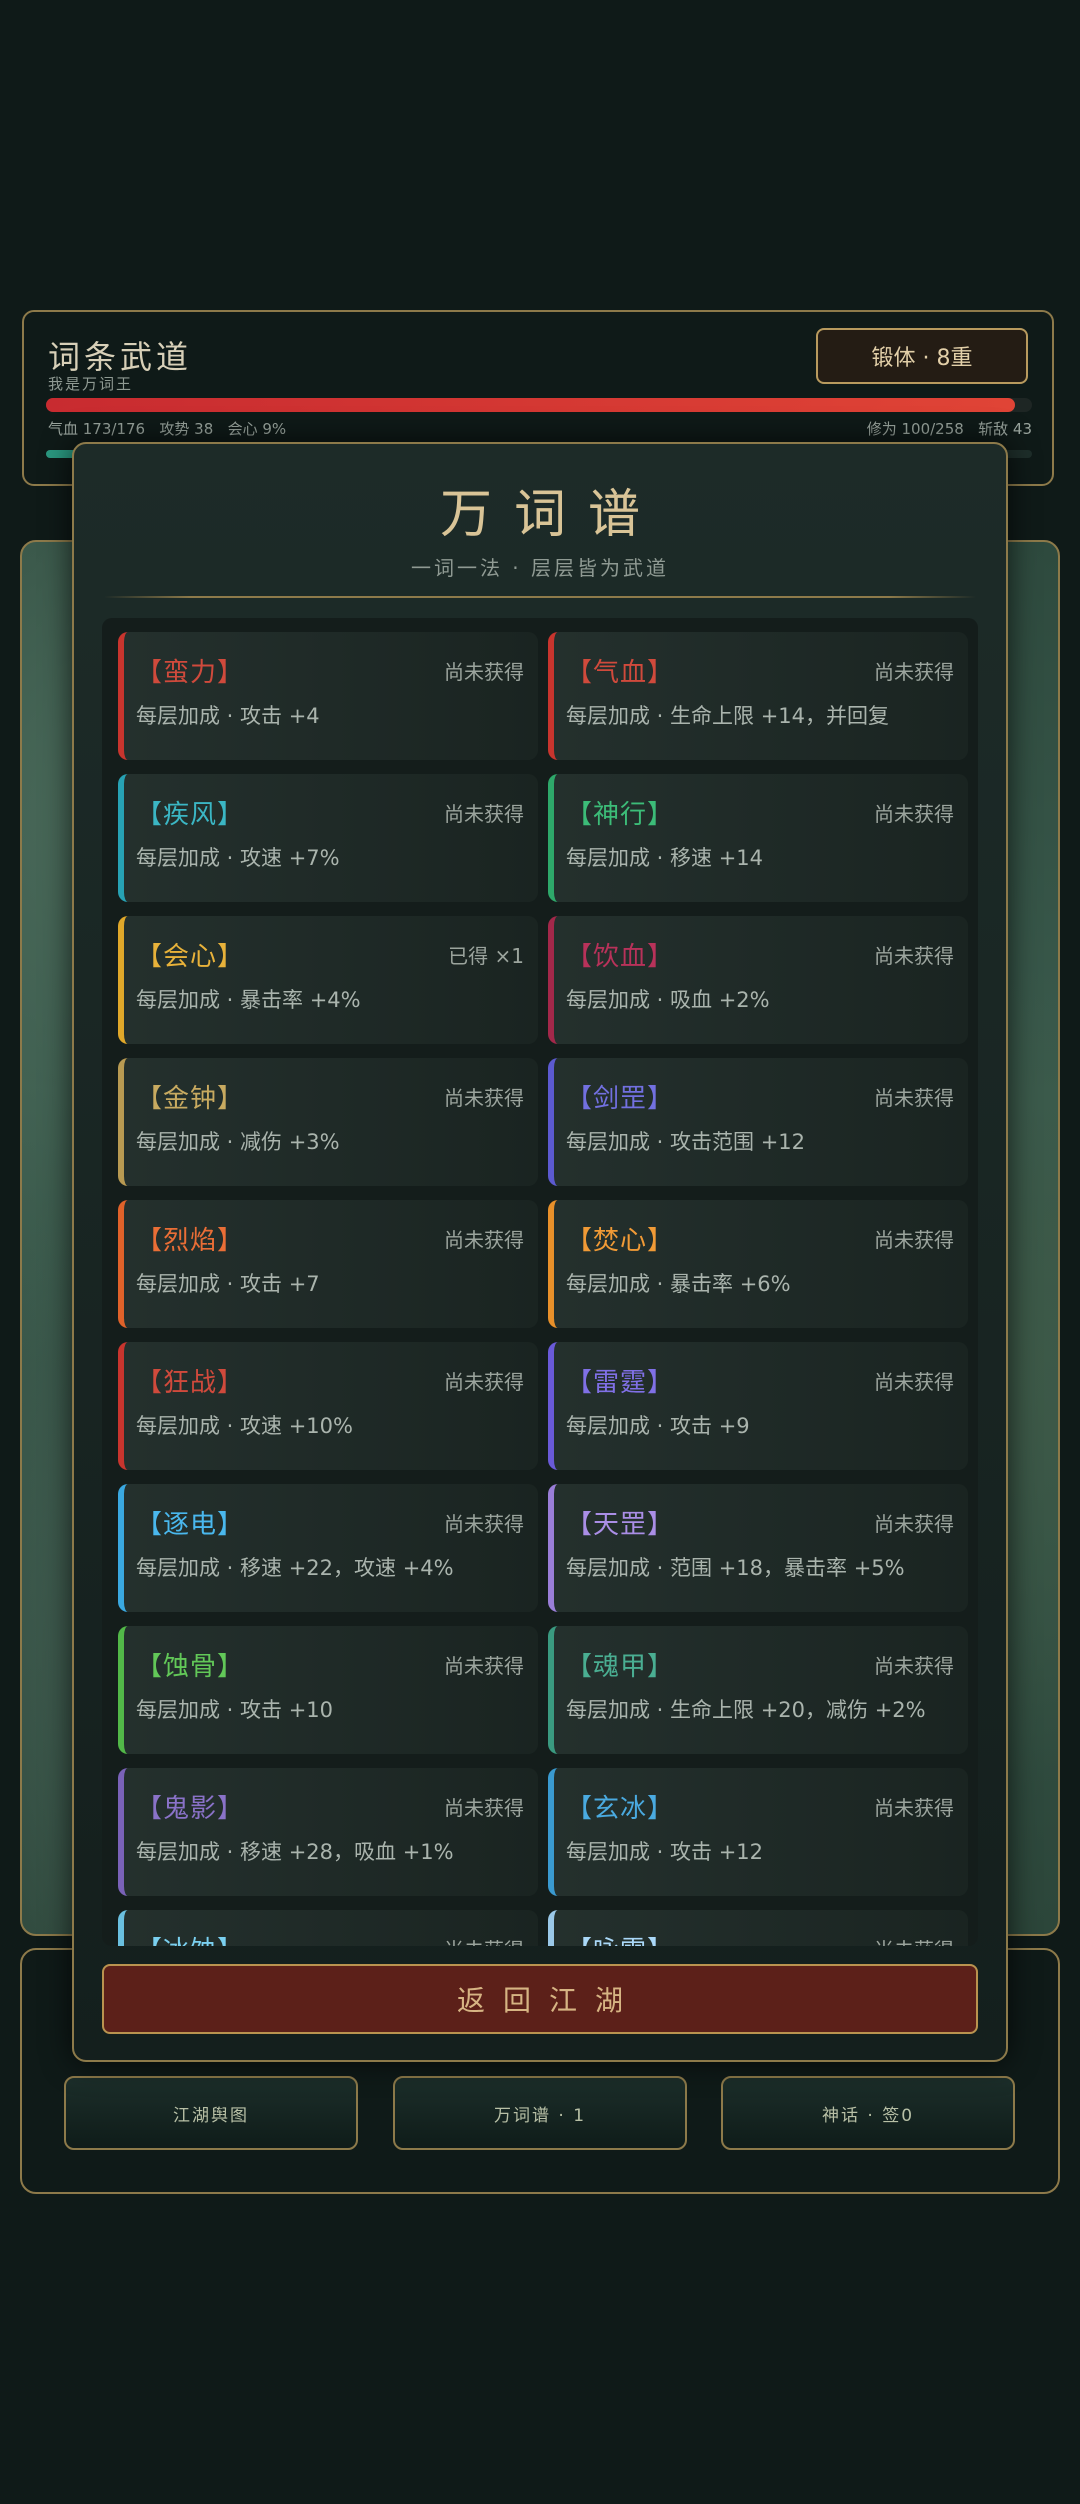  Describe the element at coordinates (228, 716) in the screenshot. I see `entry-effect: 每层加成 · 攻击 +4` at that location.